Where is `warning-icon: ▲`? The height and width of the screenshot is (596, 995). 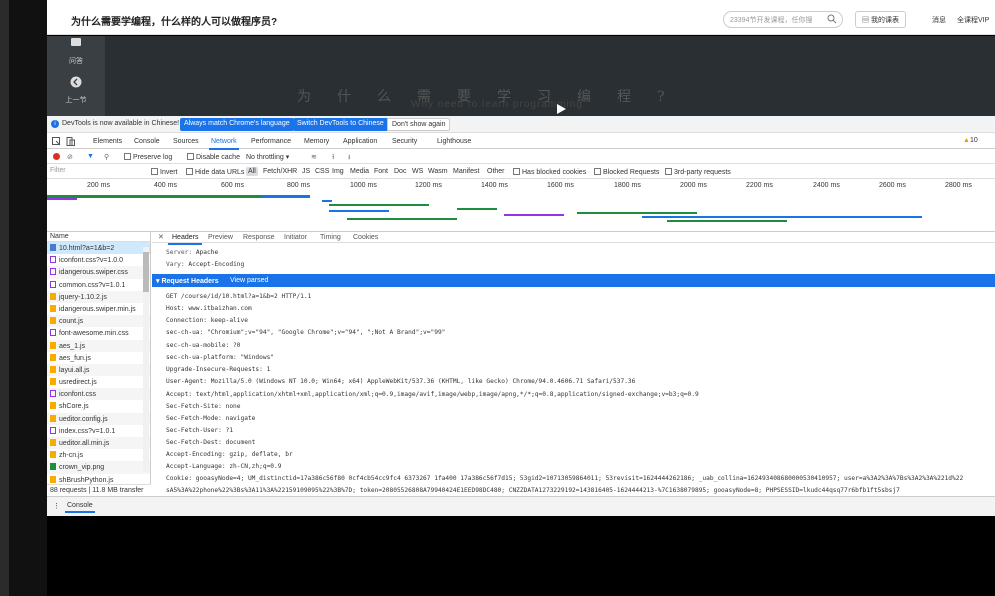
warning-icon: ▲ is located at coordinates (966, 140).